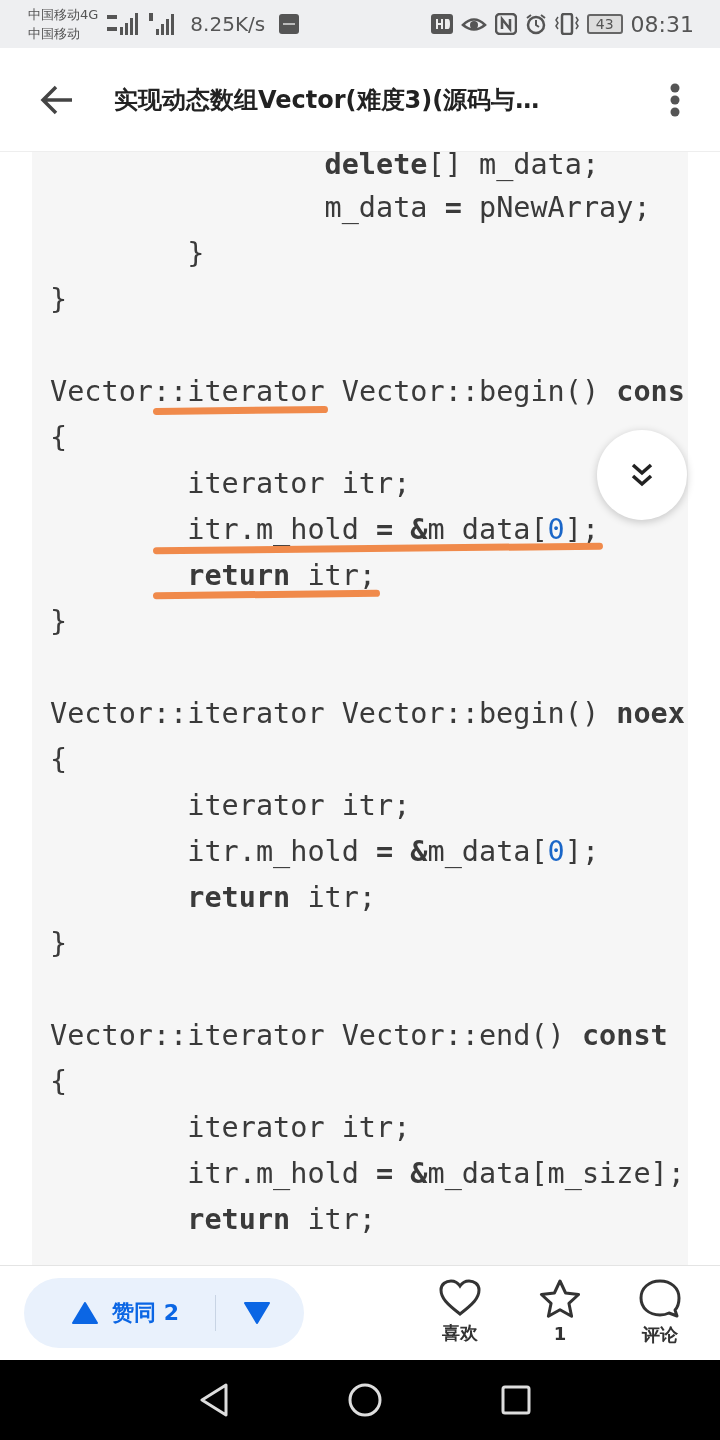 This screenshot has height=1440, width=720. Describe the element at coordinates (662, 24) in the screenshot. I see `clock-time: 08:31` at that location.